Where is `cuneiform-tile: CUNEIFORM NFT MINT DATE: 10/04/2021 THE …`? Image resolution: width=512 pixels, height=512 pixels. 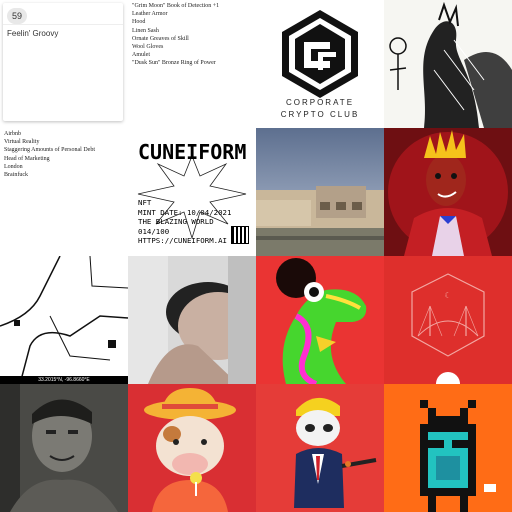
cuneiform-tile: CUNEIFORM NFT MINT DATE: 10/04/2021 THE … is located at coordinates (192, 192).